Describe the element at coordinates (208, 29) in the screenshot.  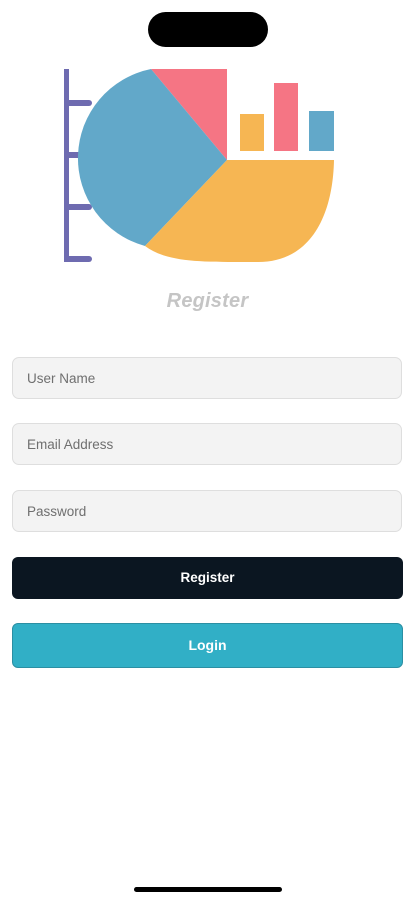
I see `dynamic-island` at that location.